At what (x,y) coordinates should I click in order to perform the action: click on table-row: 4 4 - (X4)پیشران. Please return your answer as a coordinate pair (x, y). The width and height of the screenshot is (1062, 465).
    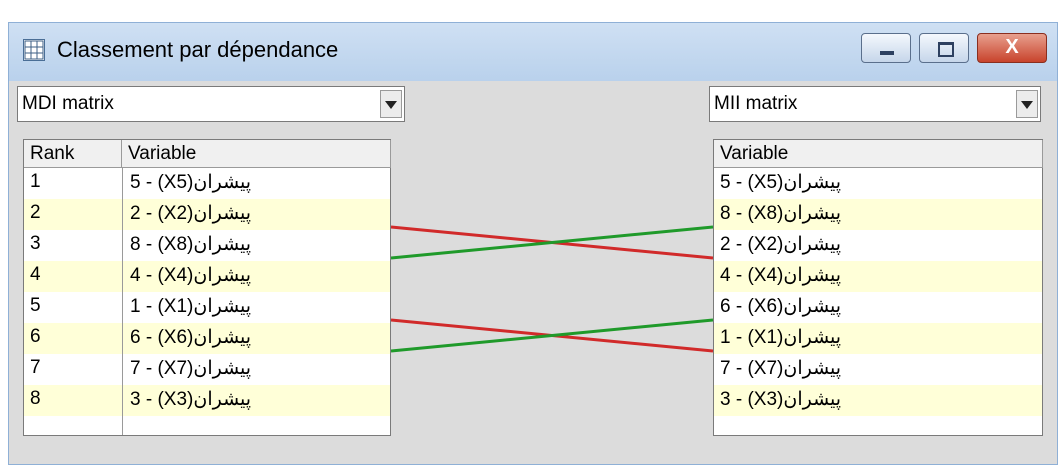
    Looking at the image, I should click on (207, 276).